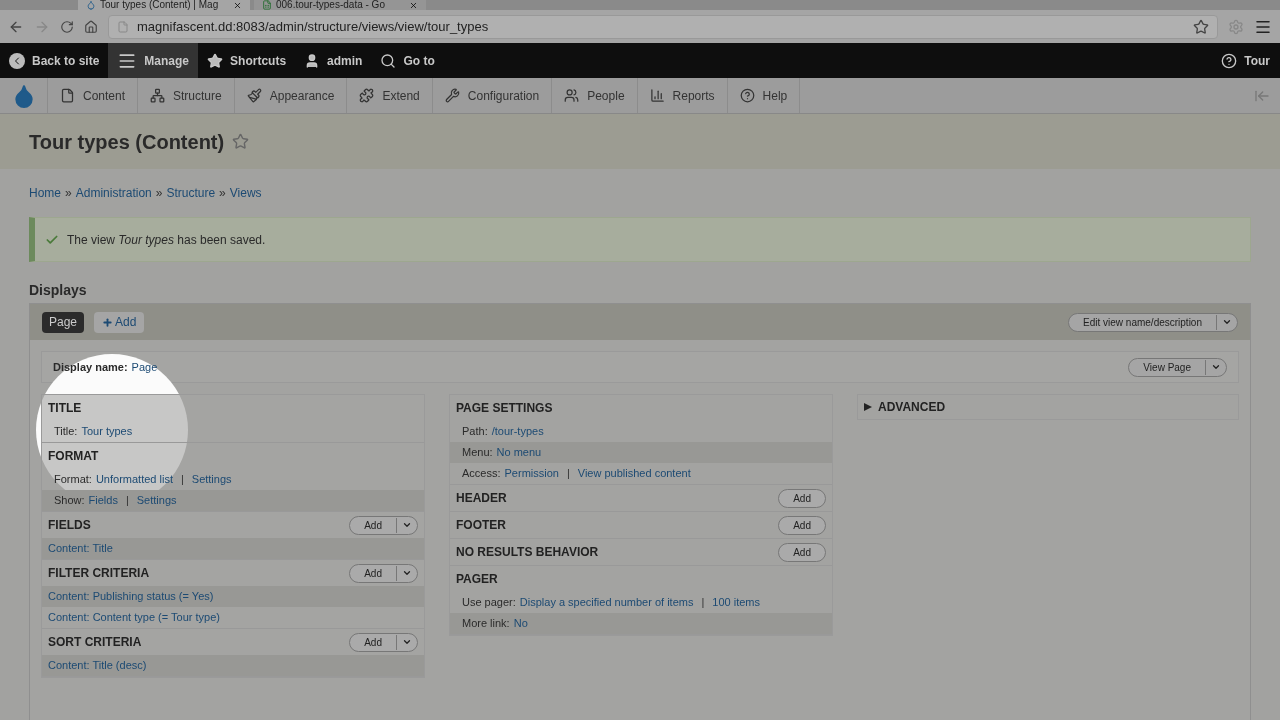 The height and width of the screenshot is (720, 1280). Describe the element at coordinates (17, 60) in the screenshot. I see `back-icon` at that location.